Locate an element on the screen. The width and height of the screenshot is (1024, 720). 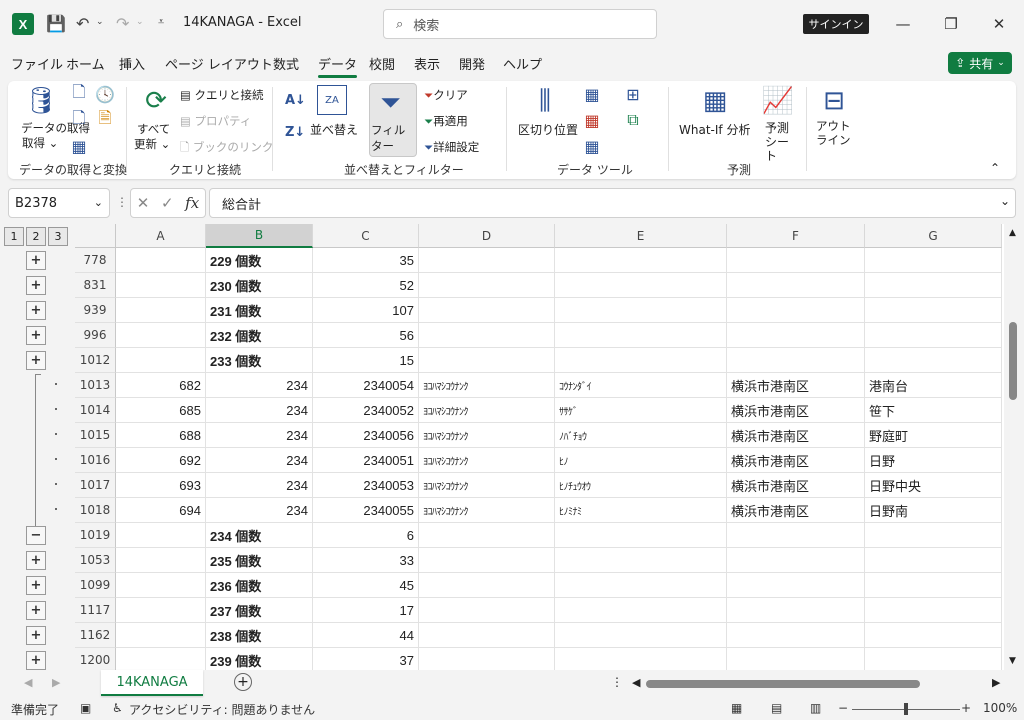
scroll-down-icon: ▼ is located at coordinates (1012, 661).